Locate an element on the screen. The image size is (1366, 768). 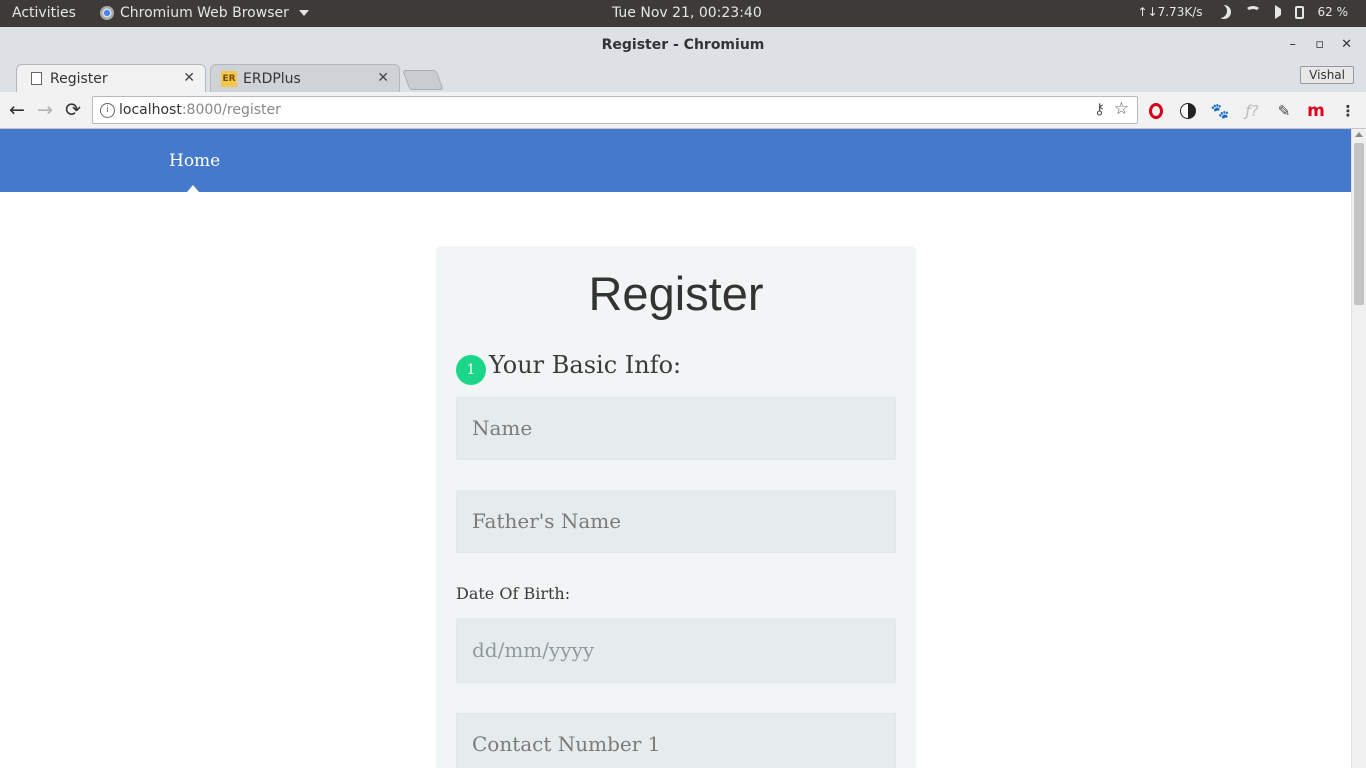
name-input: Name is located at coordinates (676, 428).